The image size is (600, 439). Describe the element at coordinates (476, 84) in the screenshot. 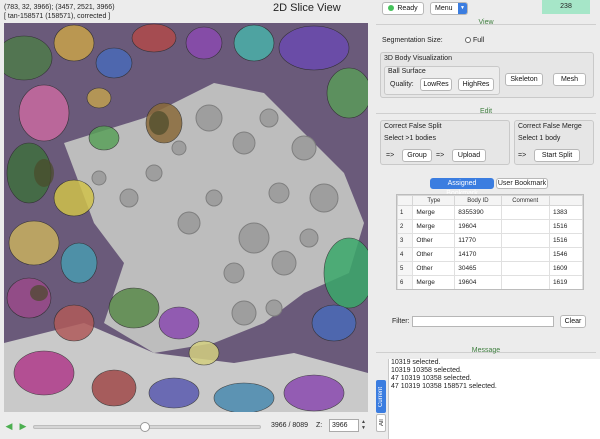

I see `highres-button: HighRes` at that location.